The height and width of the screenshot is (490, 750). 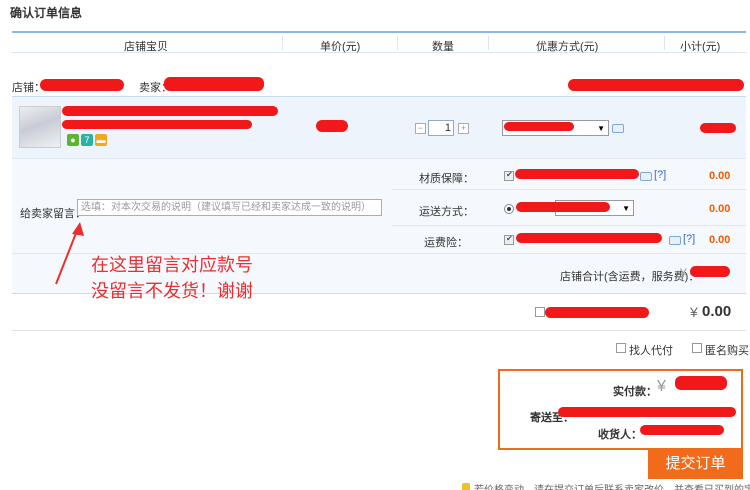 I want to click on redacted-address, so click(x=647, y=412).